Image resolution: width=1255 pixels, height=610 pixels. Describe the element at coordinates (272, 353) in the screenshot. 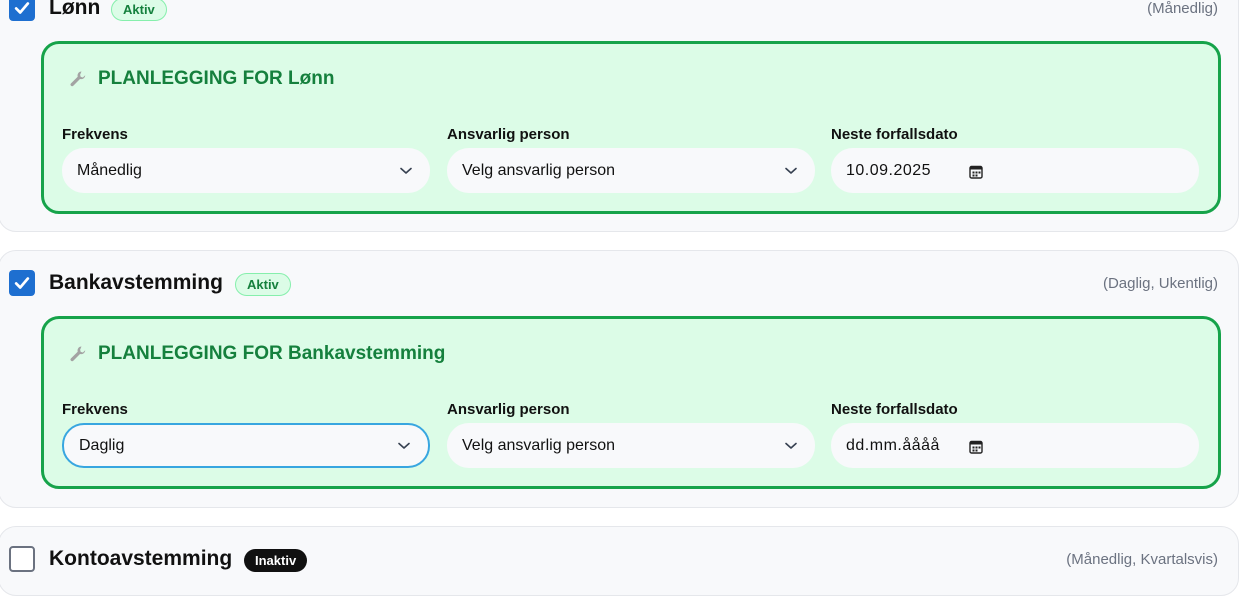

I see `planning-title: PLANLEGGING FOR Bankavstemming` at that location.